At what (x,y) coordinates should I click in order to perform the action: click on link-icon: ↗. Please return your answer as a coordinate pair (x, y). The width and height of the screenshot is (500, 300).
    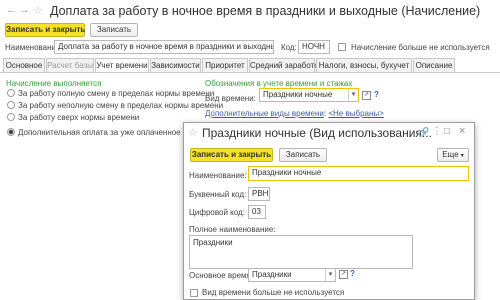
    Looking at the image, I should click on (366, 95).